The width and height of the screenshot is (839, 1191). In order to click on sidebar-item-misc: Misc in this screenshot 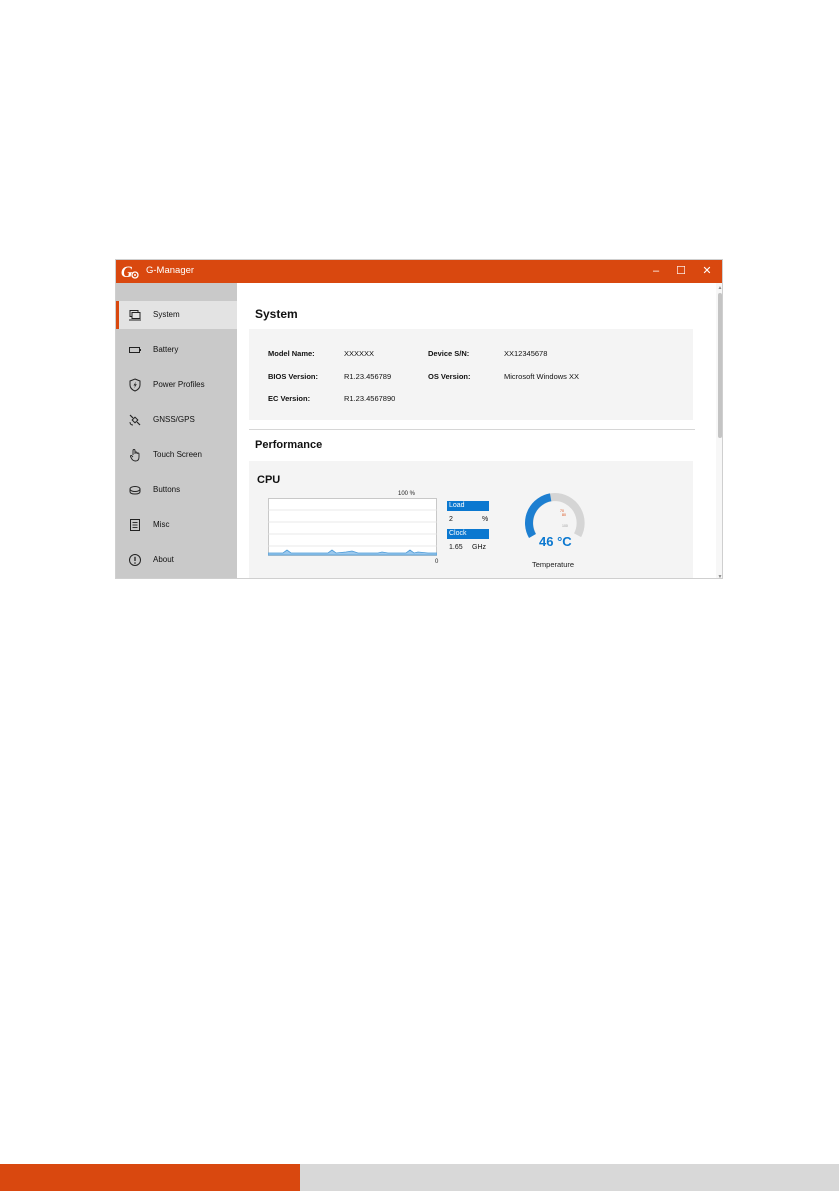, I will do `click(176, 525)`.